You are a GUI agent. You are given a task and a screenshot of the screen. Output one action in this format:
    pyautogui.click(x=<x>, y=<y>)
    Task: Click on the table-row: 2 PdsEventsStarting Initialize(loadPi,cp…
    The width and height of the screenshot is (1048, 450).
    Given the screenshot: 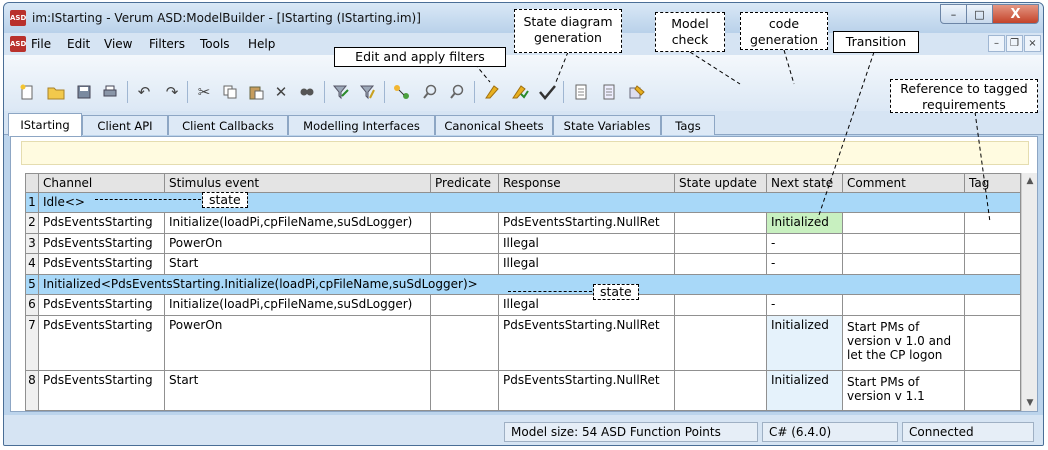 What is the action you would take?
    pyautogui.click(x=523, y=223)
    